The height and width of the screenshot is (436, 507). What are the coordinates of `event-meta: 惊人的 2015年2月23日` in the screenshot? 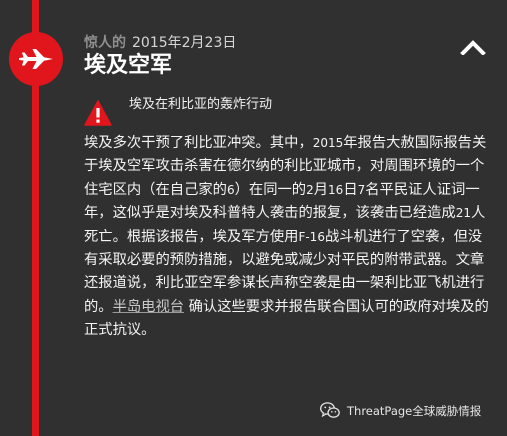 It's located at (160, 43).